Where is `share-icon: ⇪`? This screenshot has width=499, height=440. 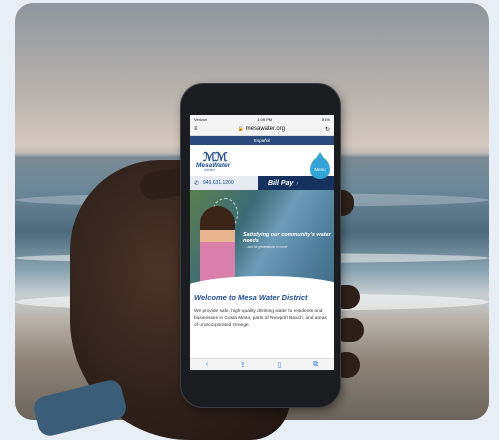
share-icon: ⇪ is located at coordinates (243, 365).